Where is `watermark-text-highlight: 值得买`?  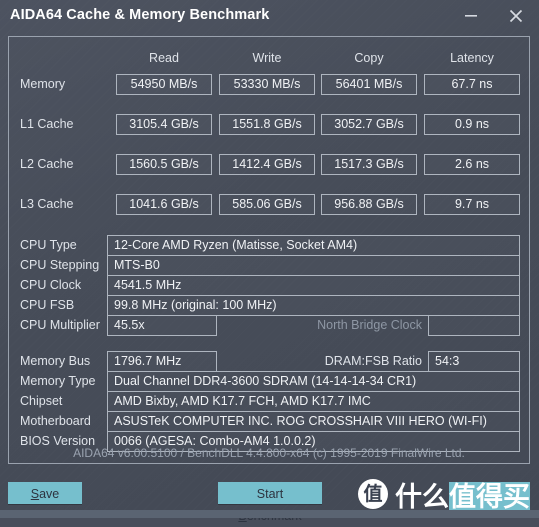 watermark-text-highlight: 值得买 is located at coordinates (489, 497).